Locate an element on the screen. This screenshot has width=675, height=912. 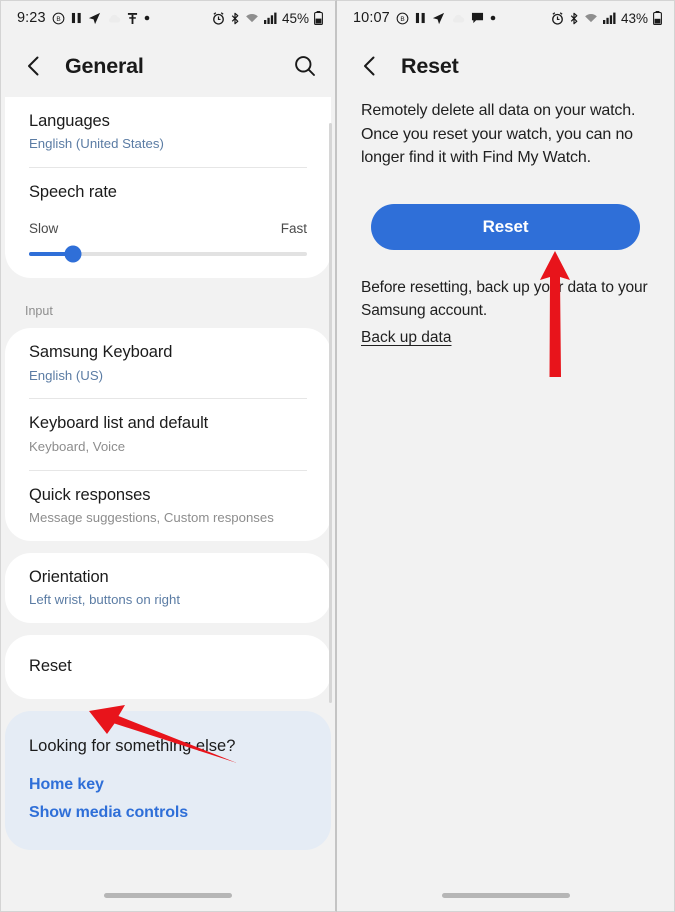
link-home-key: Home key is located at coordinates (168, 785).